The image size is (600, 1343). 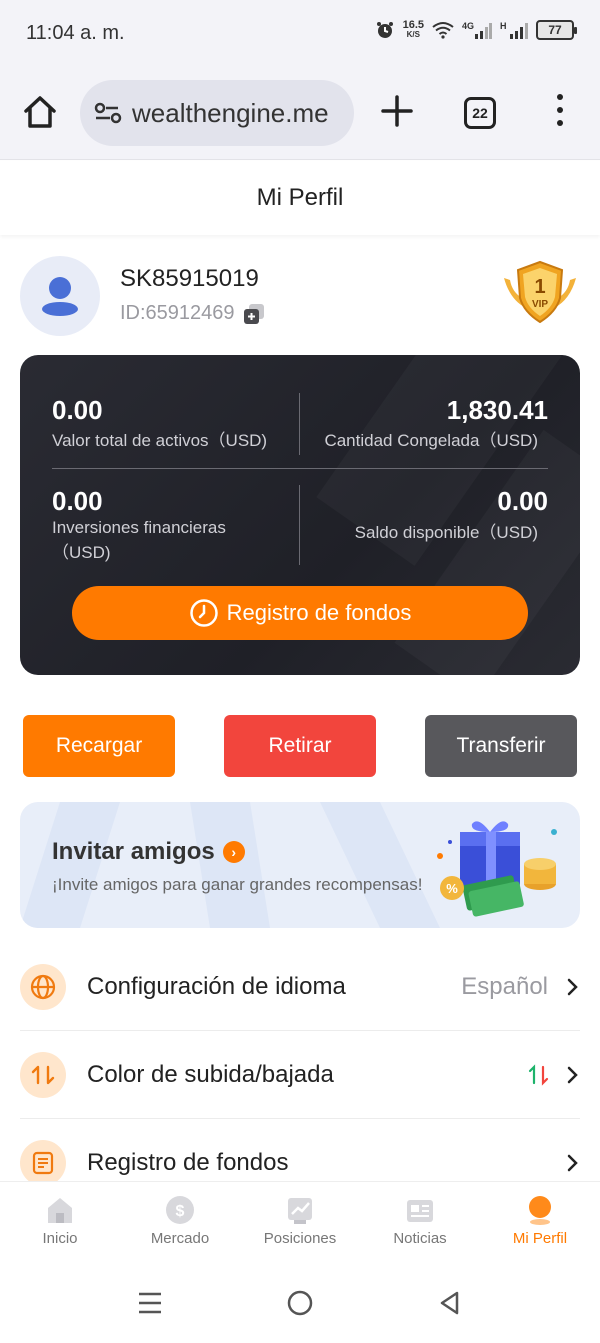 I want to click on total-assets-value: 0.00, so click(x=77, y=410).